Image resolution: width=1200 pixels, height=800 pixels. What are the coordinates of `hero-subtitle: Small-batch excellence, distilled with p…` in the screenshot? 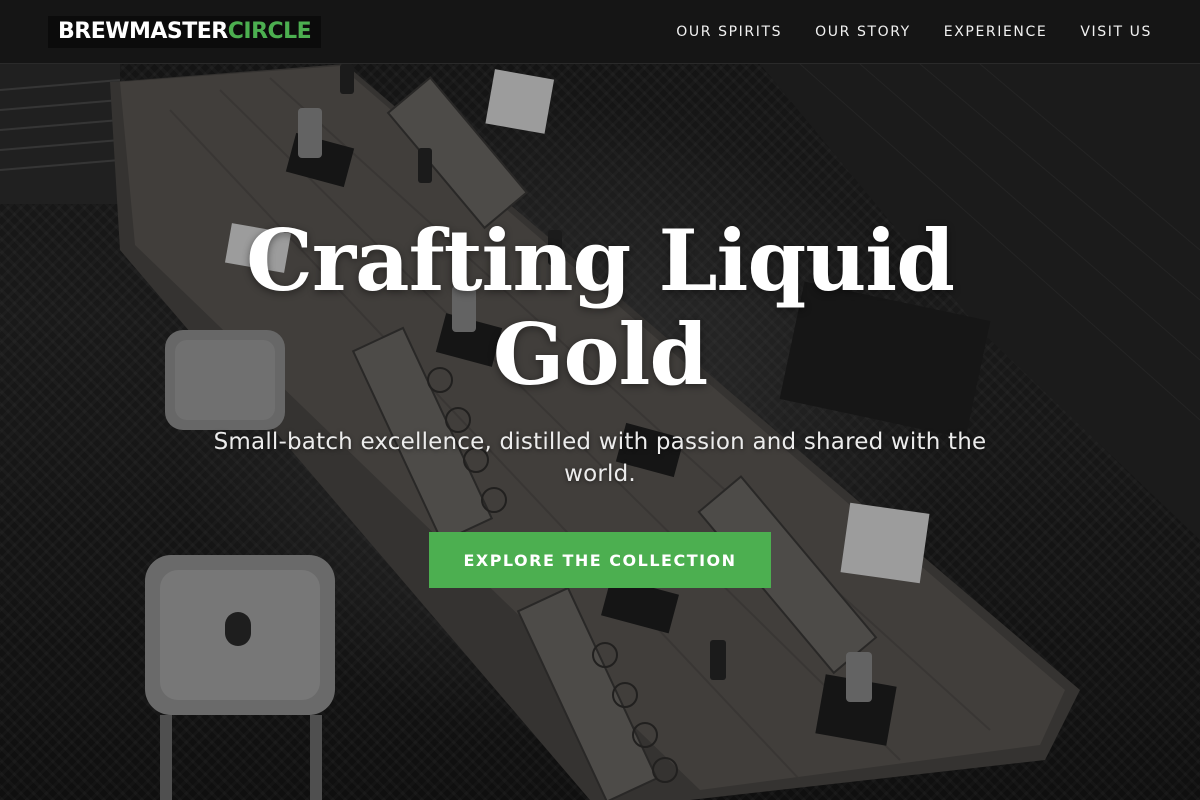 It's located at (600, 458).